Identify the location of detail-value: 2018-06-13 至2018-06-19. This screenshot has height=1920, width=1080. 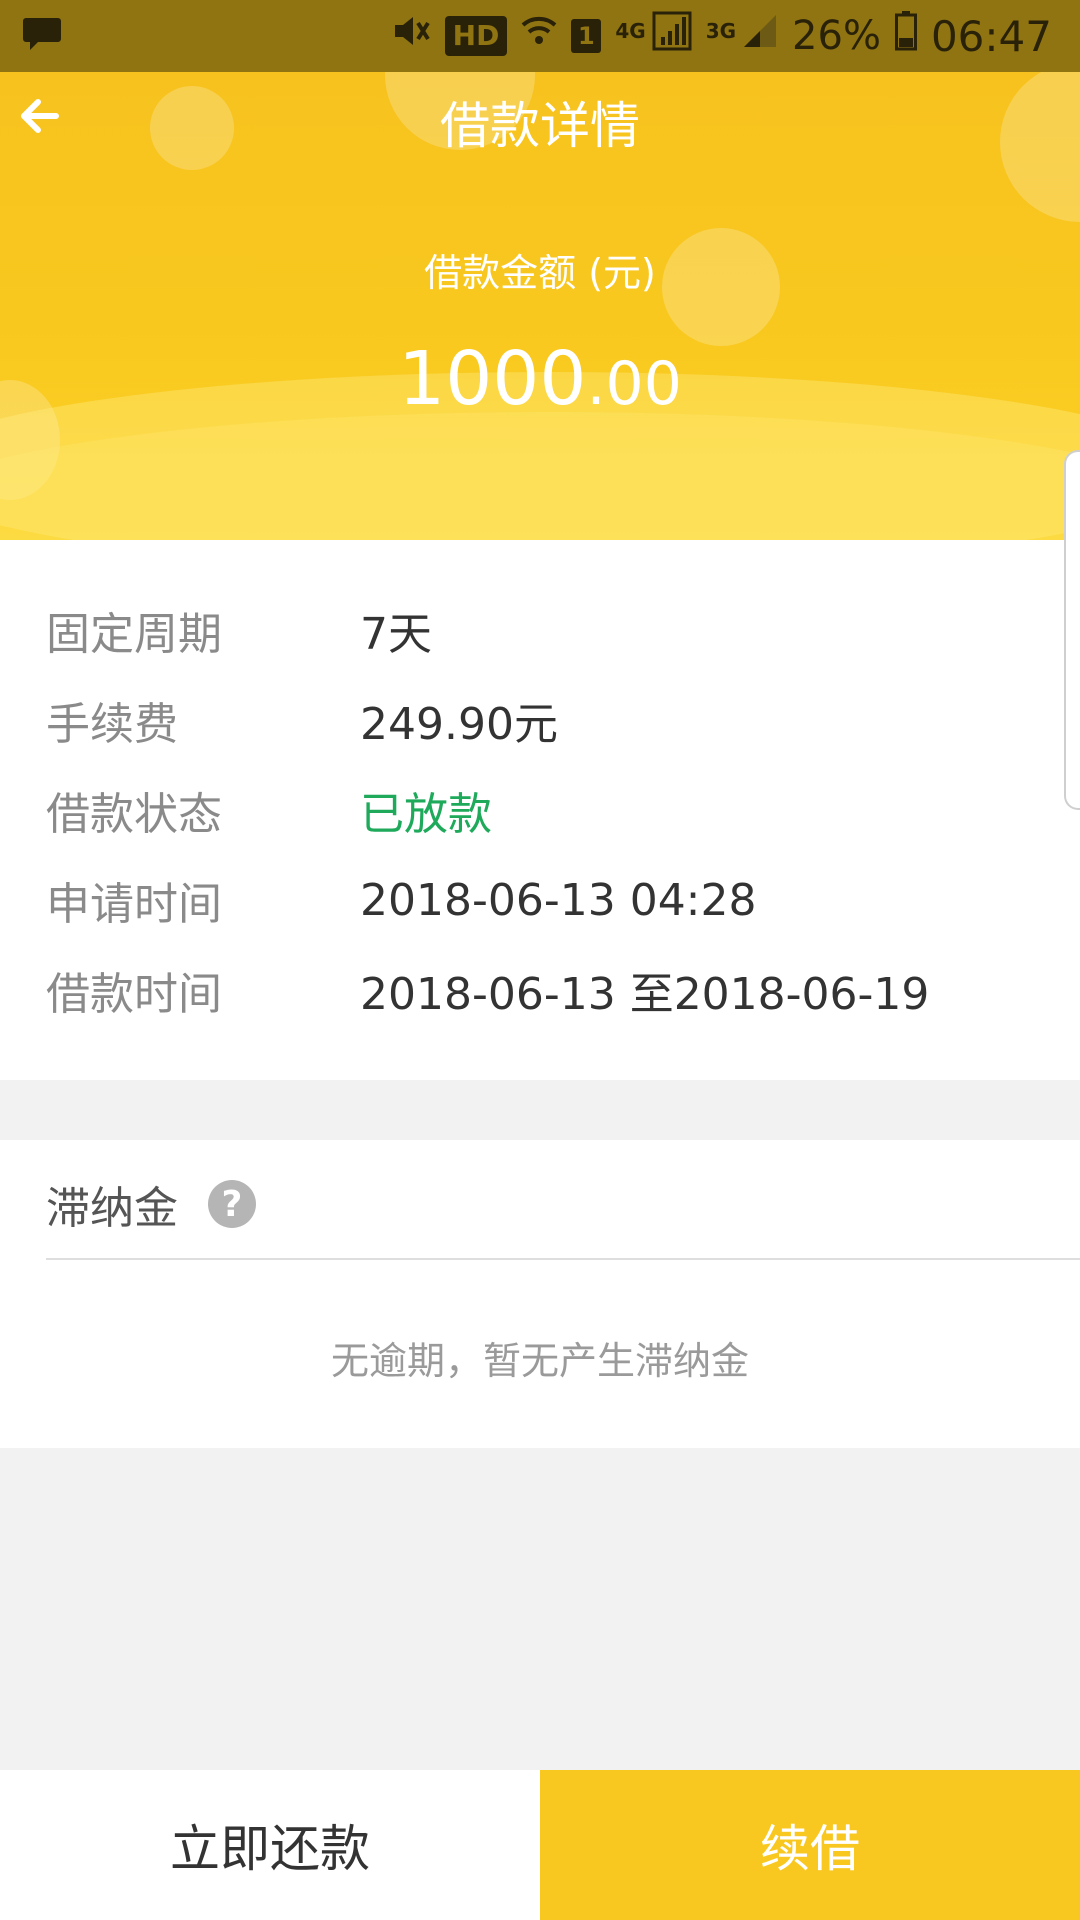
(645, 994).